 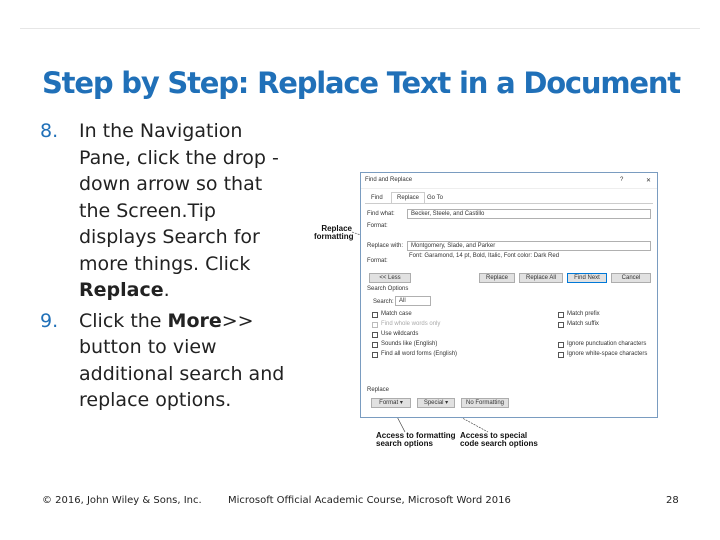 I want to click on search-label: Search:, so click(x=383, y=302).